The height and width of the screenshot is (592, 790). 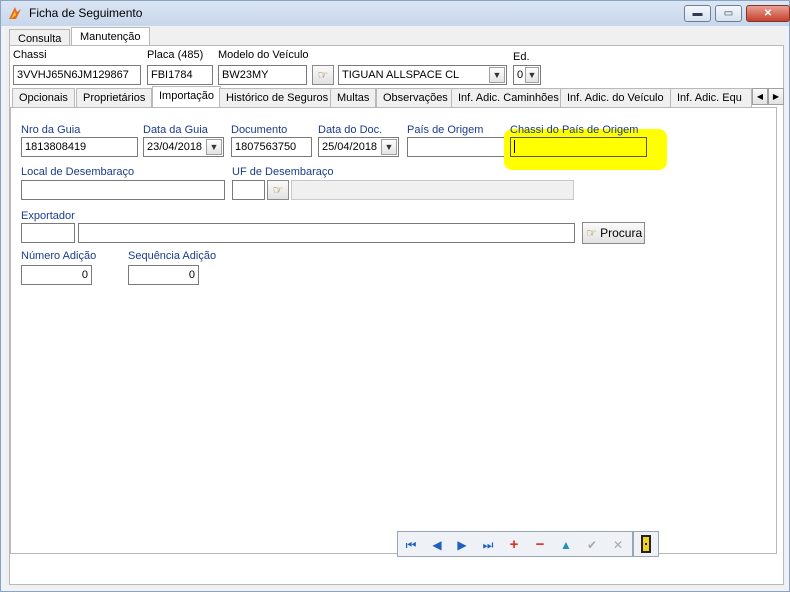 What do you see at coordinates (456, 147) in the screenshot?
I see `pais-origem-field` at bounding box center [456, 147].